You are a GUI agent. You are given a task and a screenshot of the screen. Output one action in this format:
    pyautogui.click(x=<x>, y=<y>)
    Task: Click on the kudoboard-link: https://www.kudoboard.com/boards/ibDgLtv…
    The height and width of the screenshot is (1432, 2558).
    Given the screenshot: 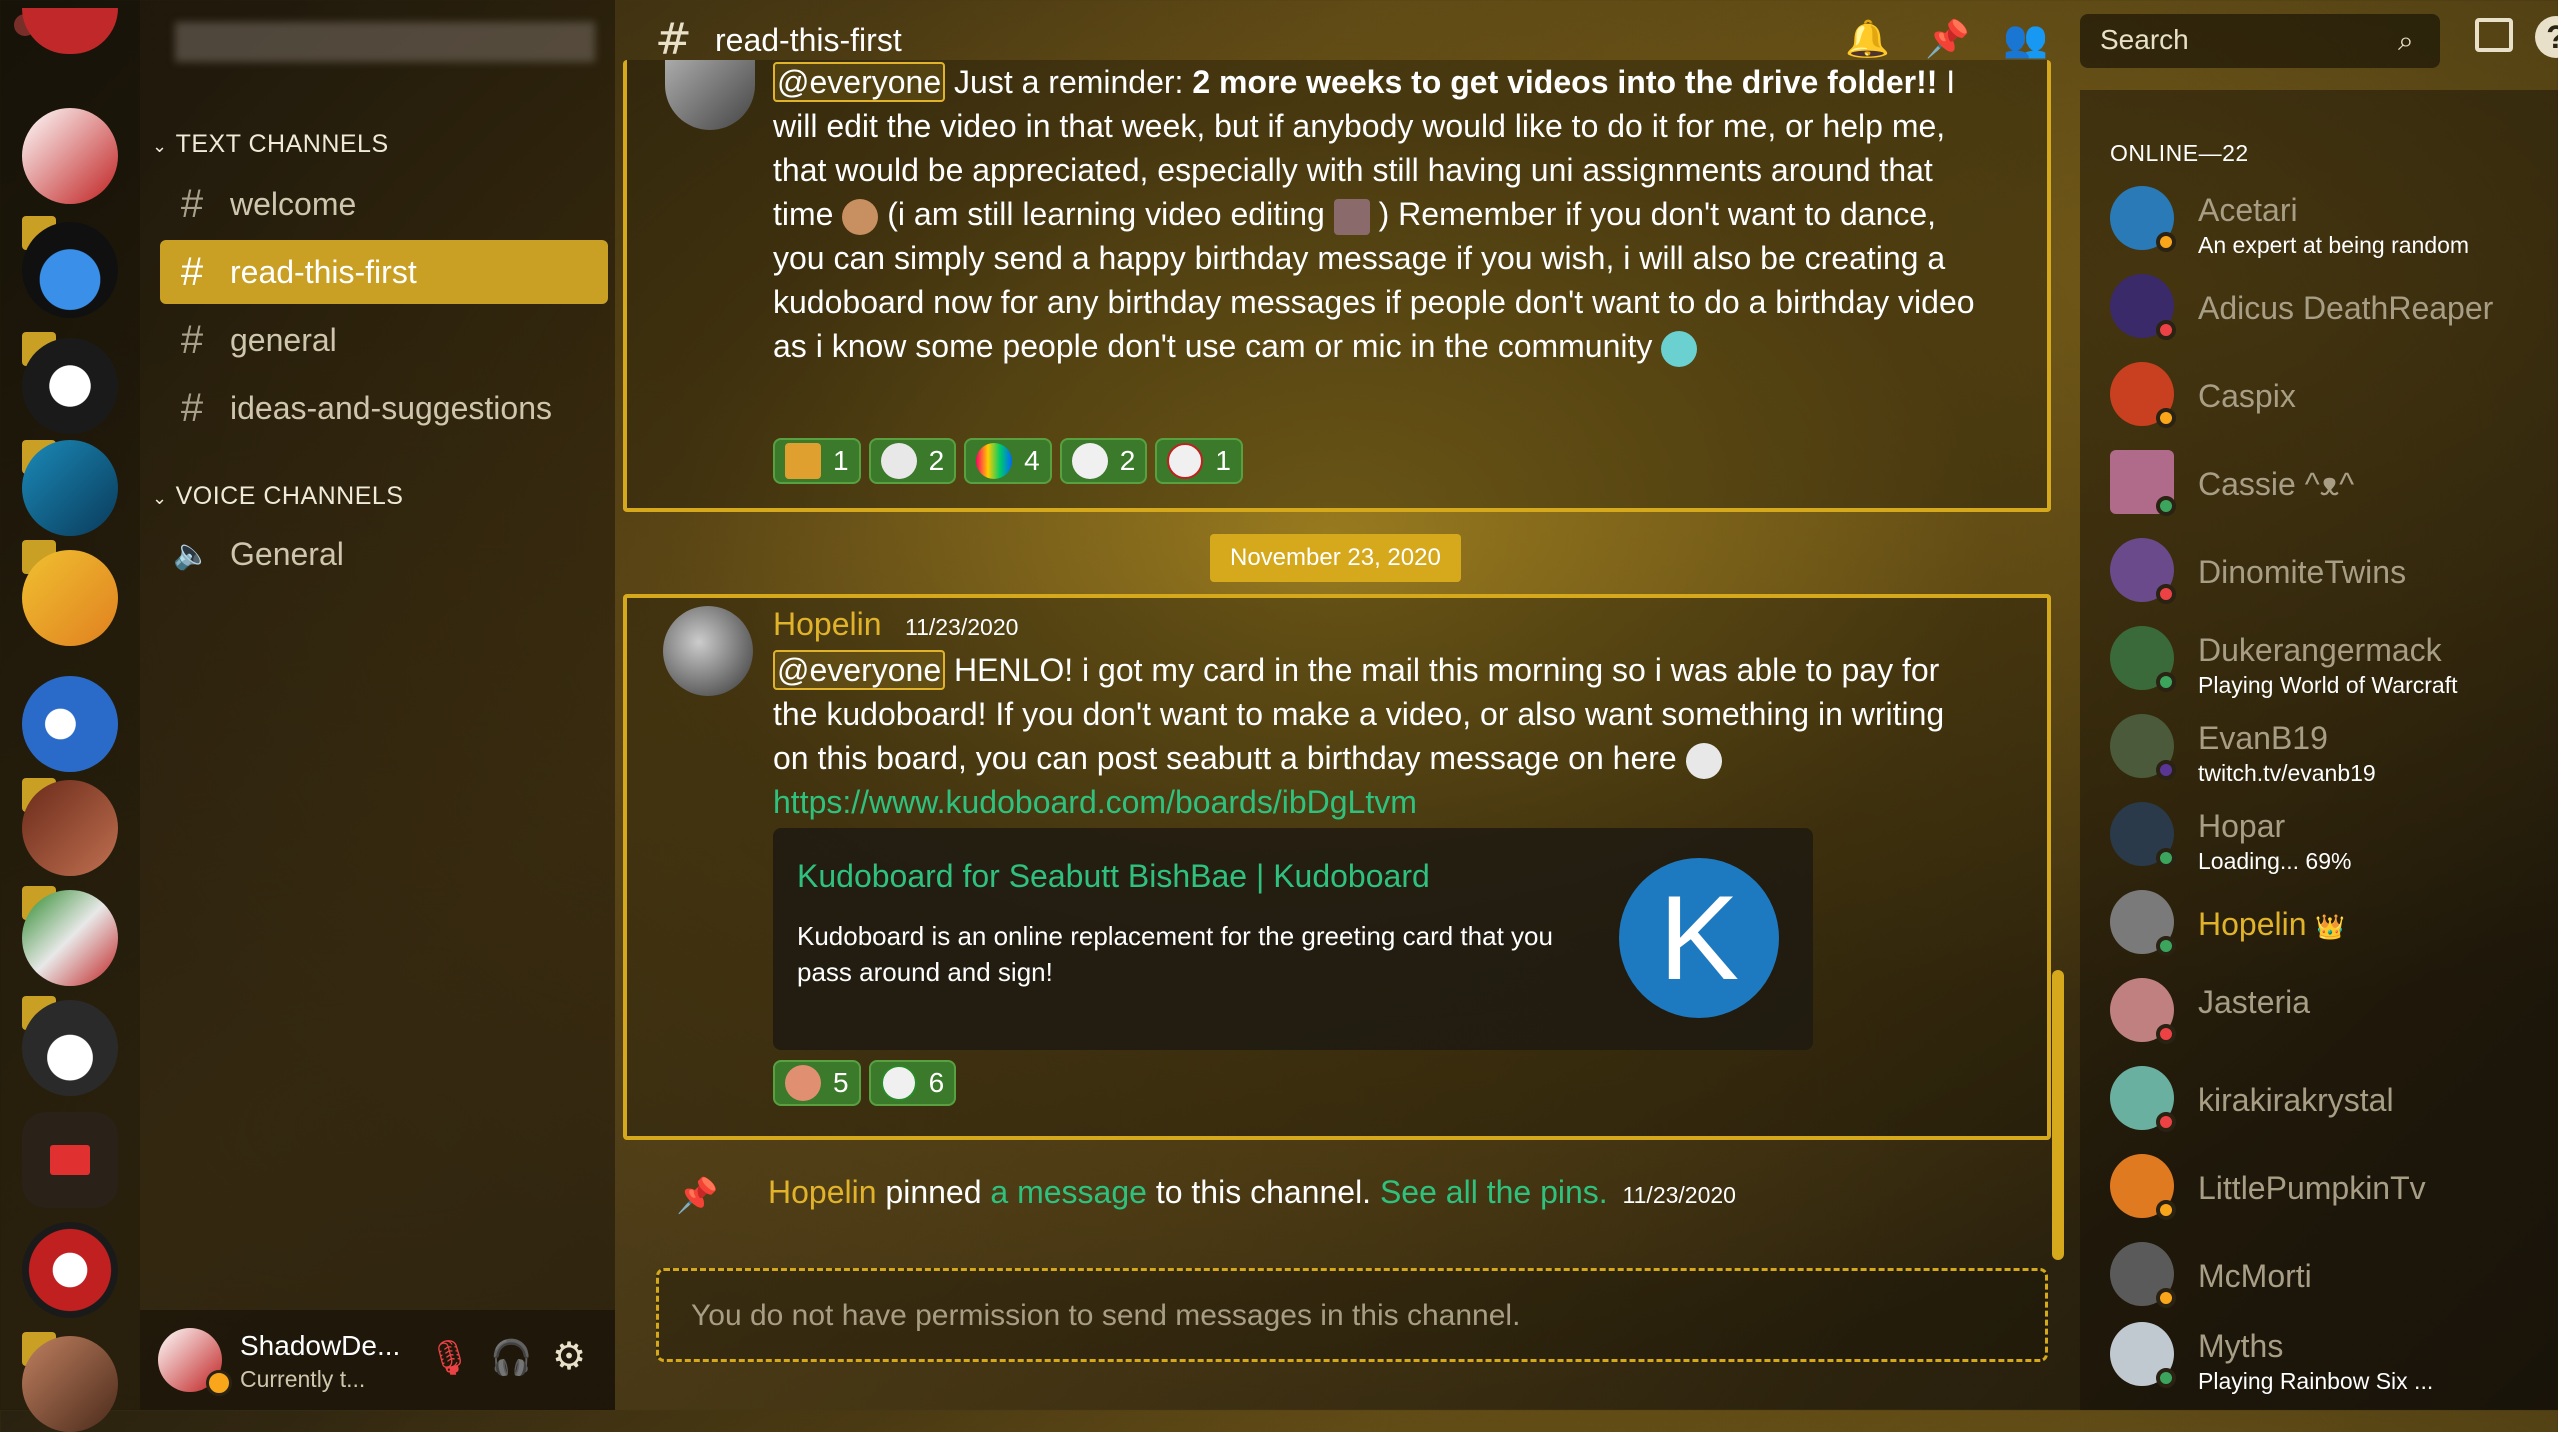 What is the action you would take?
    pyautogui.click(x=1095, y=802)
    